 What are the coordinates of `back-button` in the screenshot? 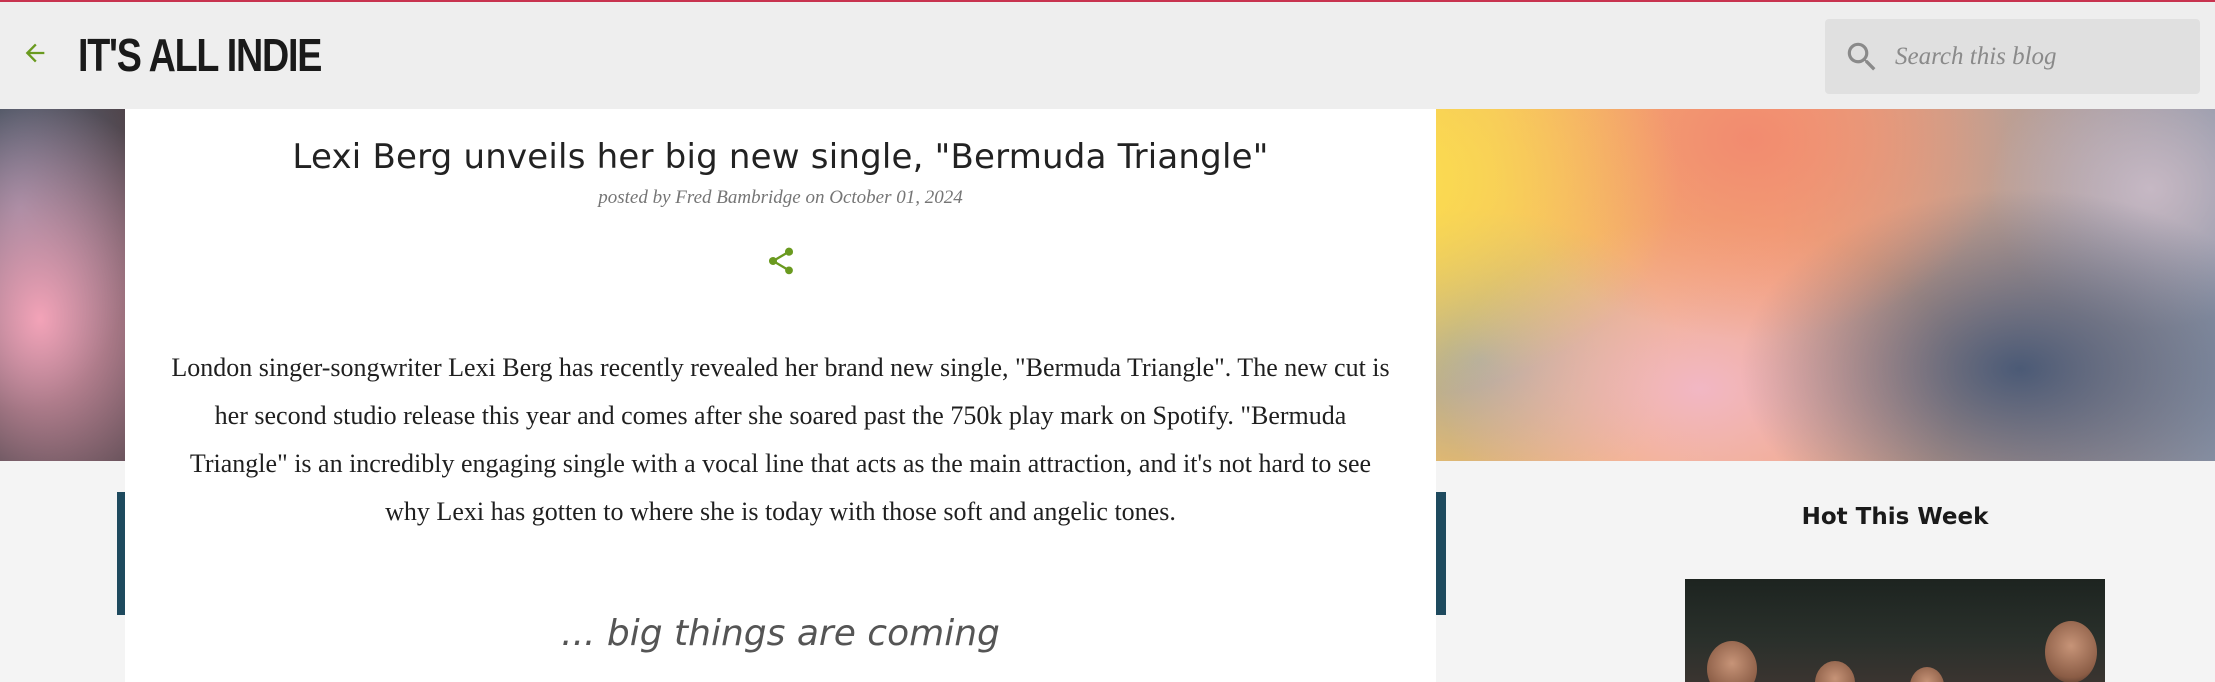 It's located at (35, 53).